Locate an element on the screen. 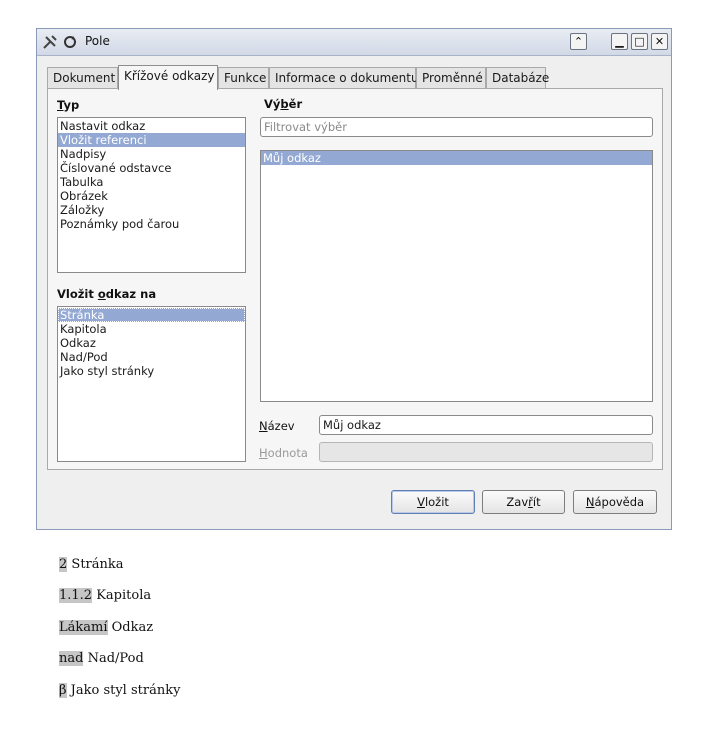  list-item: Jako styl stránky is located at coordinates (151, 371).